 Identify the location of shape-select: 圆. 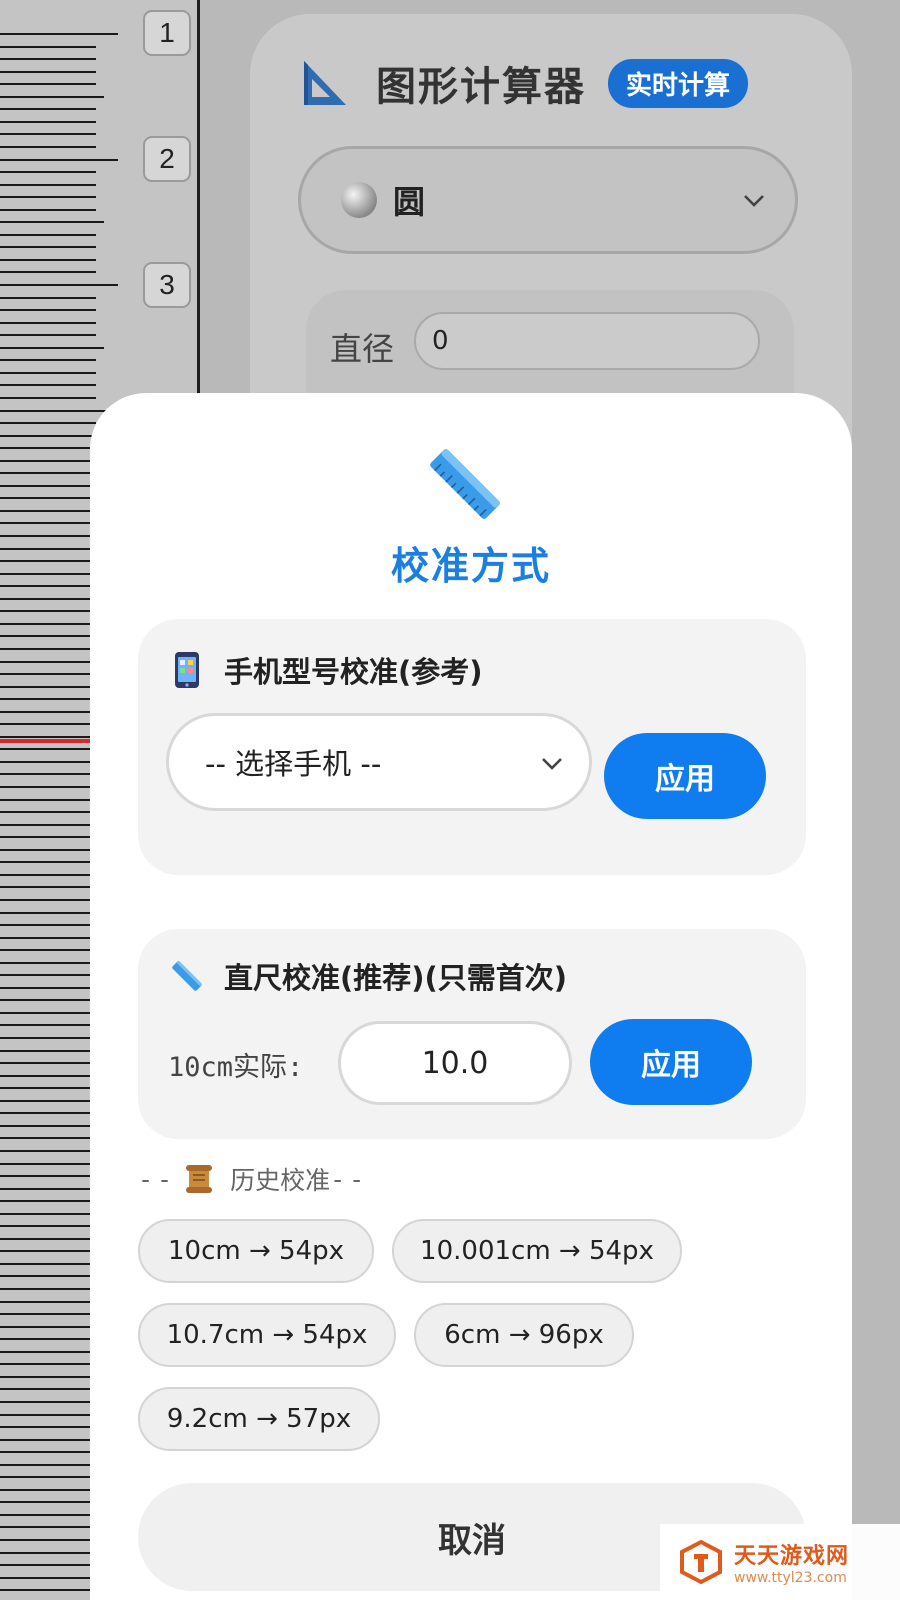
(548, 200).